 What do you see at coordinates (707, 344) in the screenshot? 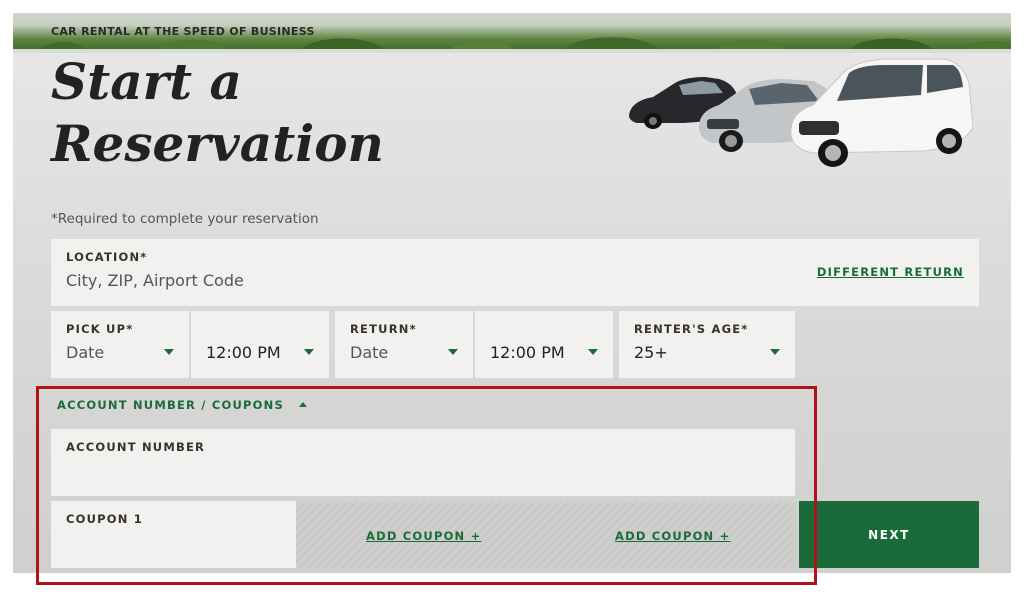
I see `renter-age-select: RENTER'S AGE* 25+` at bounding box center [707, 344].